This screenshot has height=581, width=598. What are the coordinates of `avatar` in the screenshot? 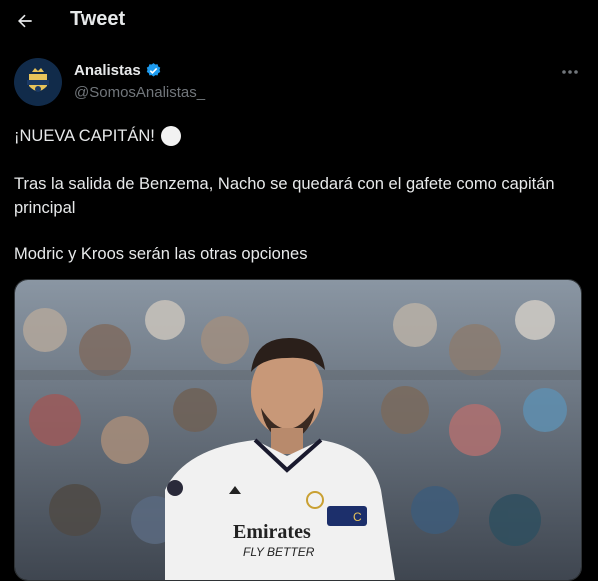 It's located at (38, 82).